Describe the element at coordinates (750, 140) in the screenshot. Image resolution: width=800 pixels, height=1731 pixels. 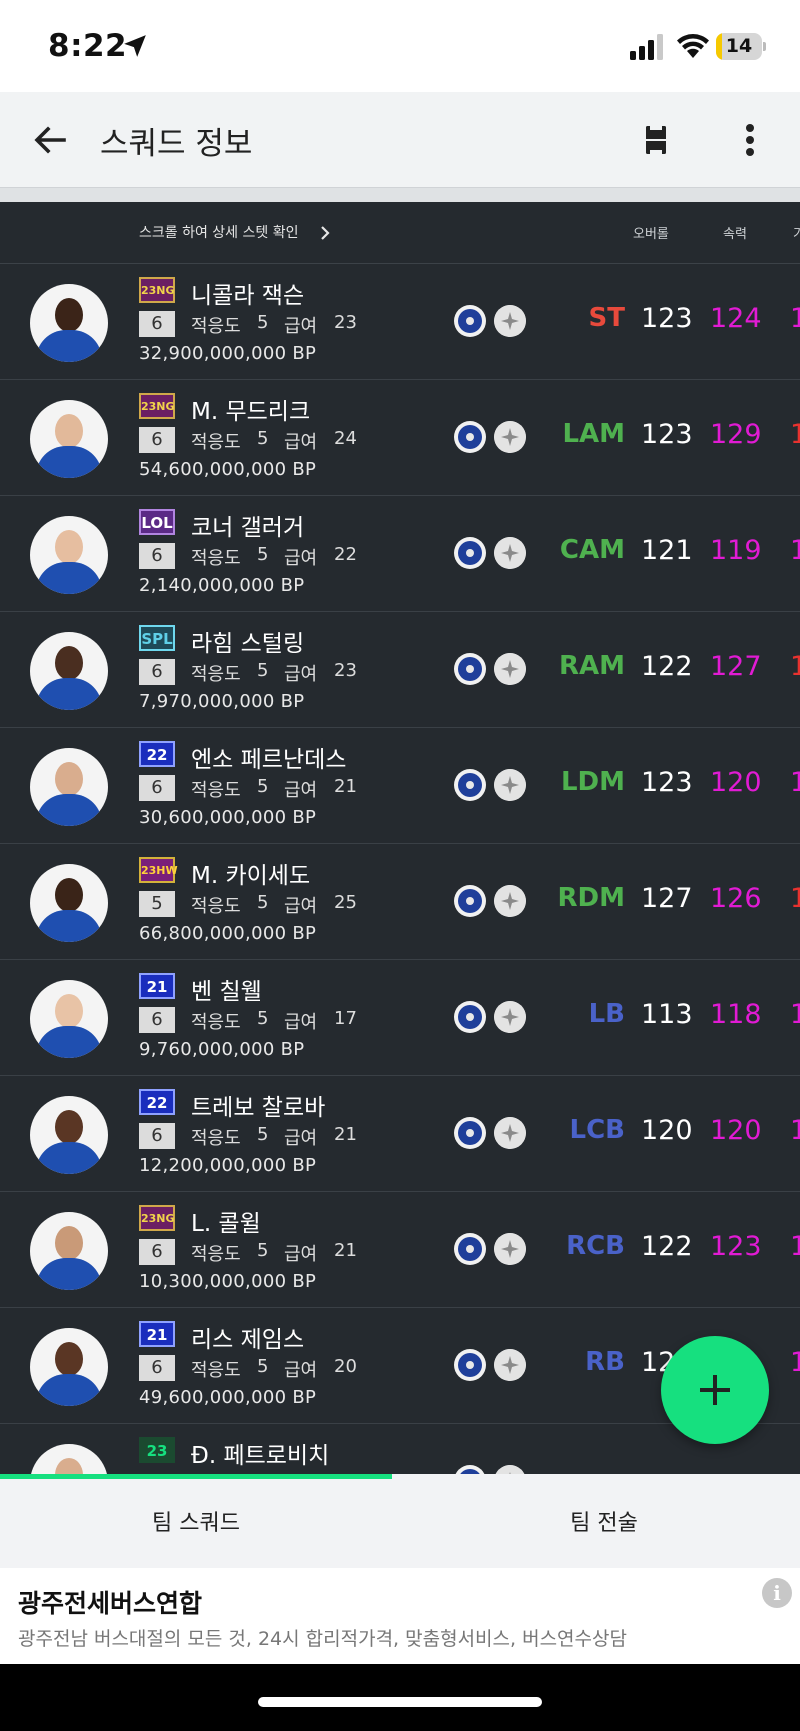
I see `more-options-icon` at that location.